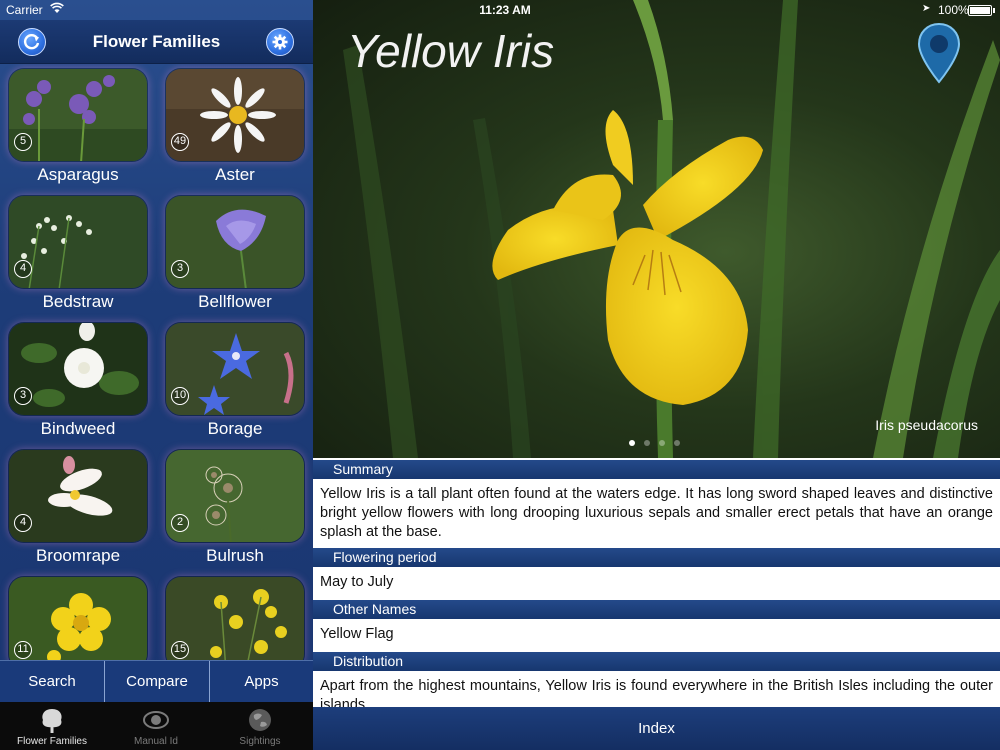 The width and height of the screenshot is (1000, 750). Describe the element at coordinates (23, 650) in the screenshot. I see `species-count-badge: 11` at that location.